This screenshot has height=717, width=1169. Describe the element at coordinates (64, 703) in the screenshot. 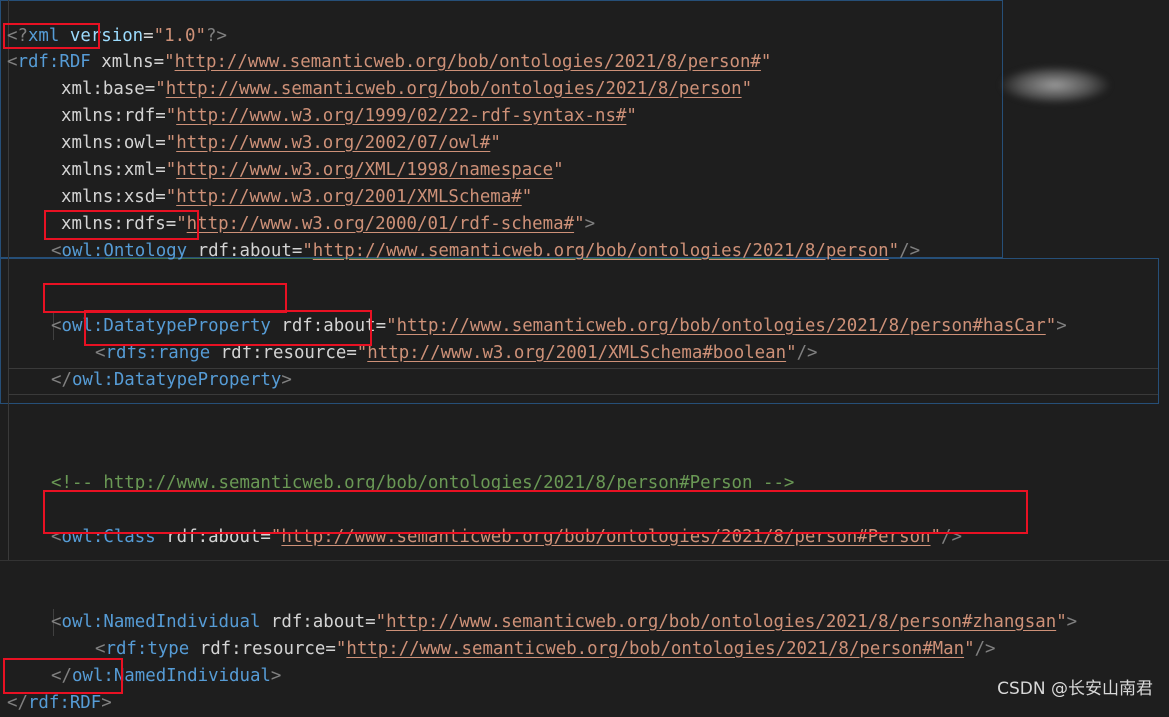

I see `tag-name: rdf:RDF` at that location.